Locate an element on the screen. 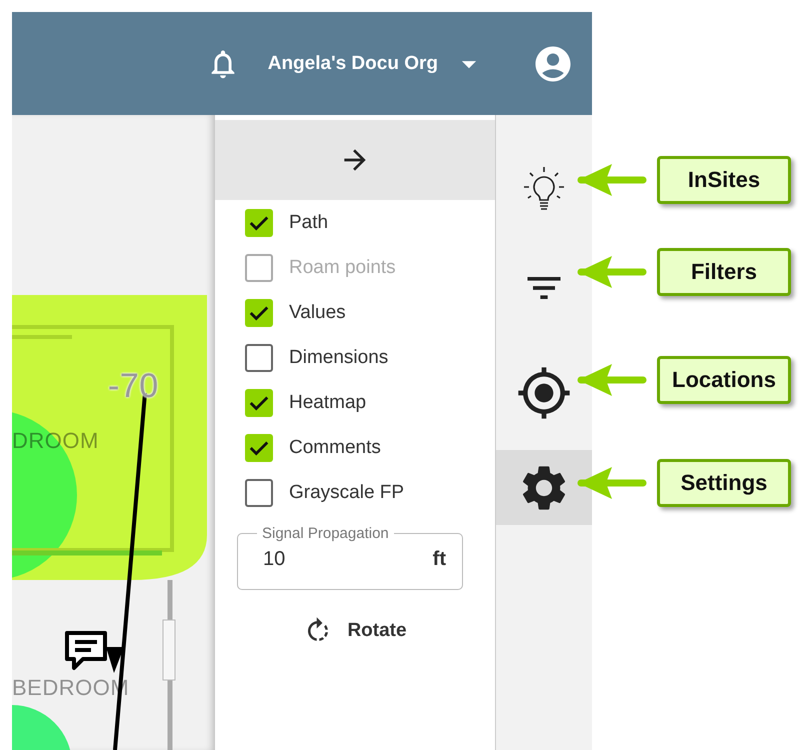 The image size is (801, 750). callout-label: Filters is located at coordinates (724, 272).